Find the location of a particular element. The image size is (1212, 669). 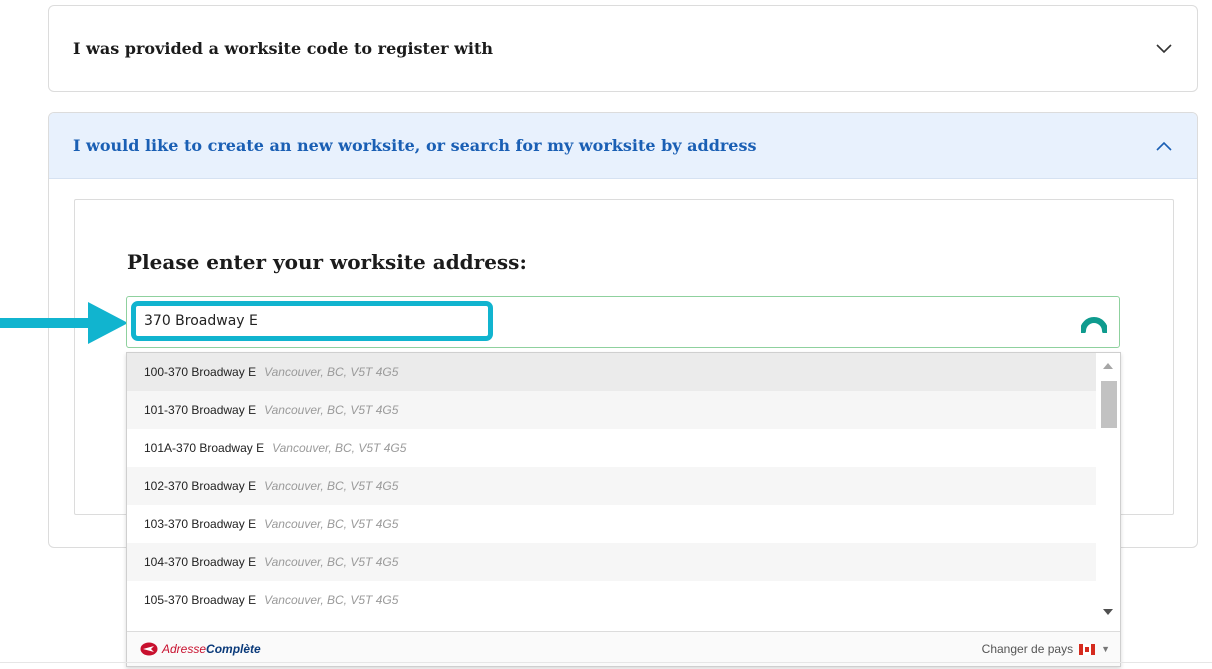

suggestion-footer: Adresse Complète Changer de pays ▼ is located at coordinates (623, 648).